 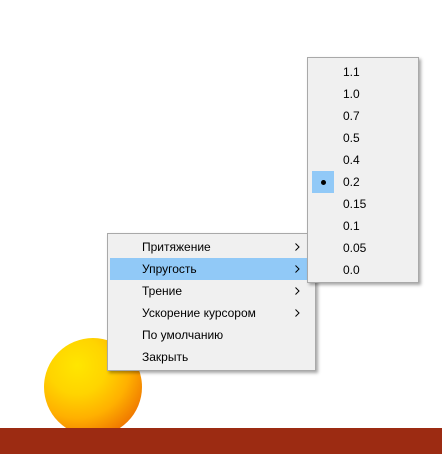 I want to click on submenu-option: 0.05, so click(x=363, y=248).